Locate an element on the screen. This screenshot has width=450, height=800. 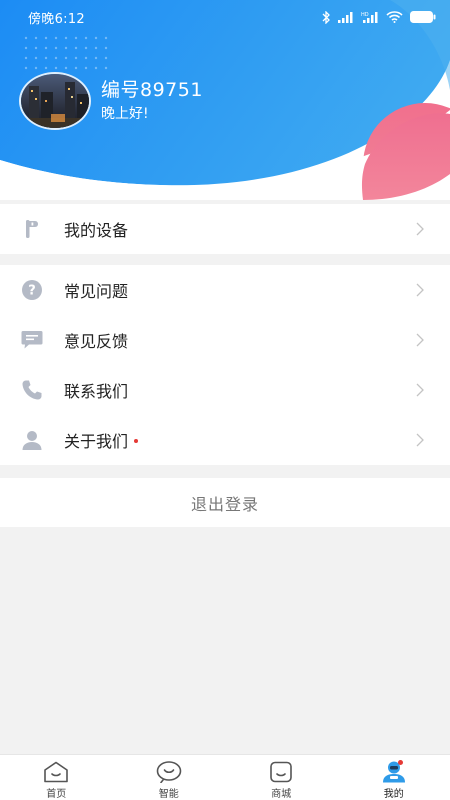
status-bar: 傍晚6:12 HD is located at coordinates (225, 17).